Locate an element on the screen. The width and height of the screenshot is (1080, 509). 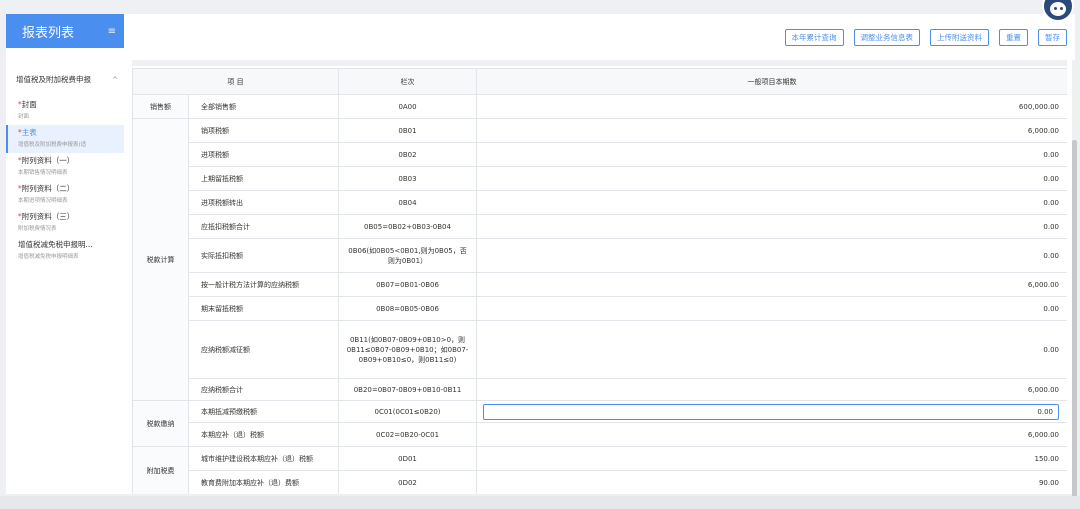
item-cell: 应抵扣税额合计 is located at coordinates (263, 226).